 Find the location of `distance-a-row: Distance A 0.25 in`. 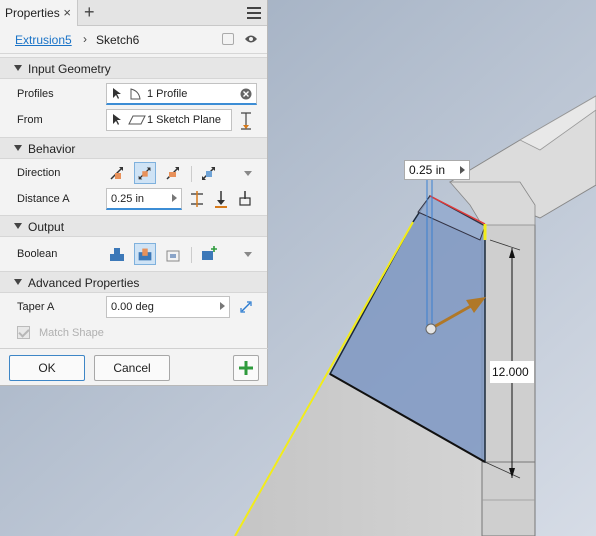

distance-a-row: Distance A 0.25 in is located at coordinates (133, 199).